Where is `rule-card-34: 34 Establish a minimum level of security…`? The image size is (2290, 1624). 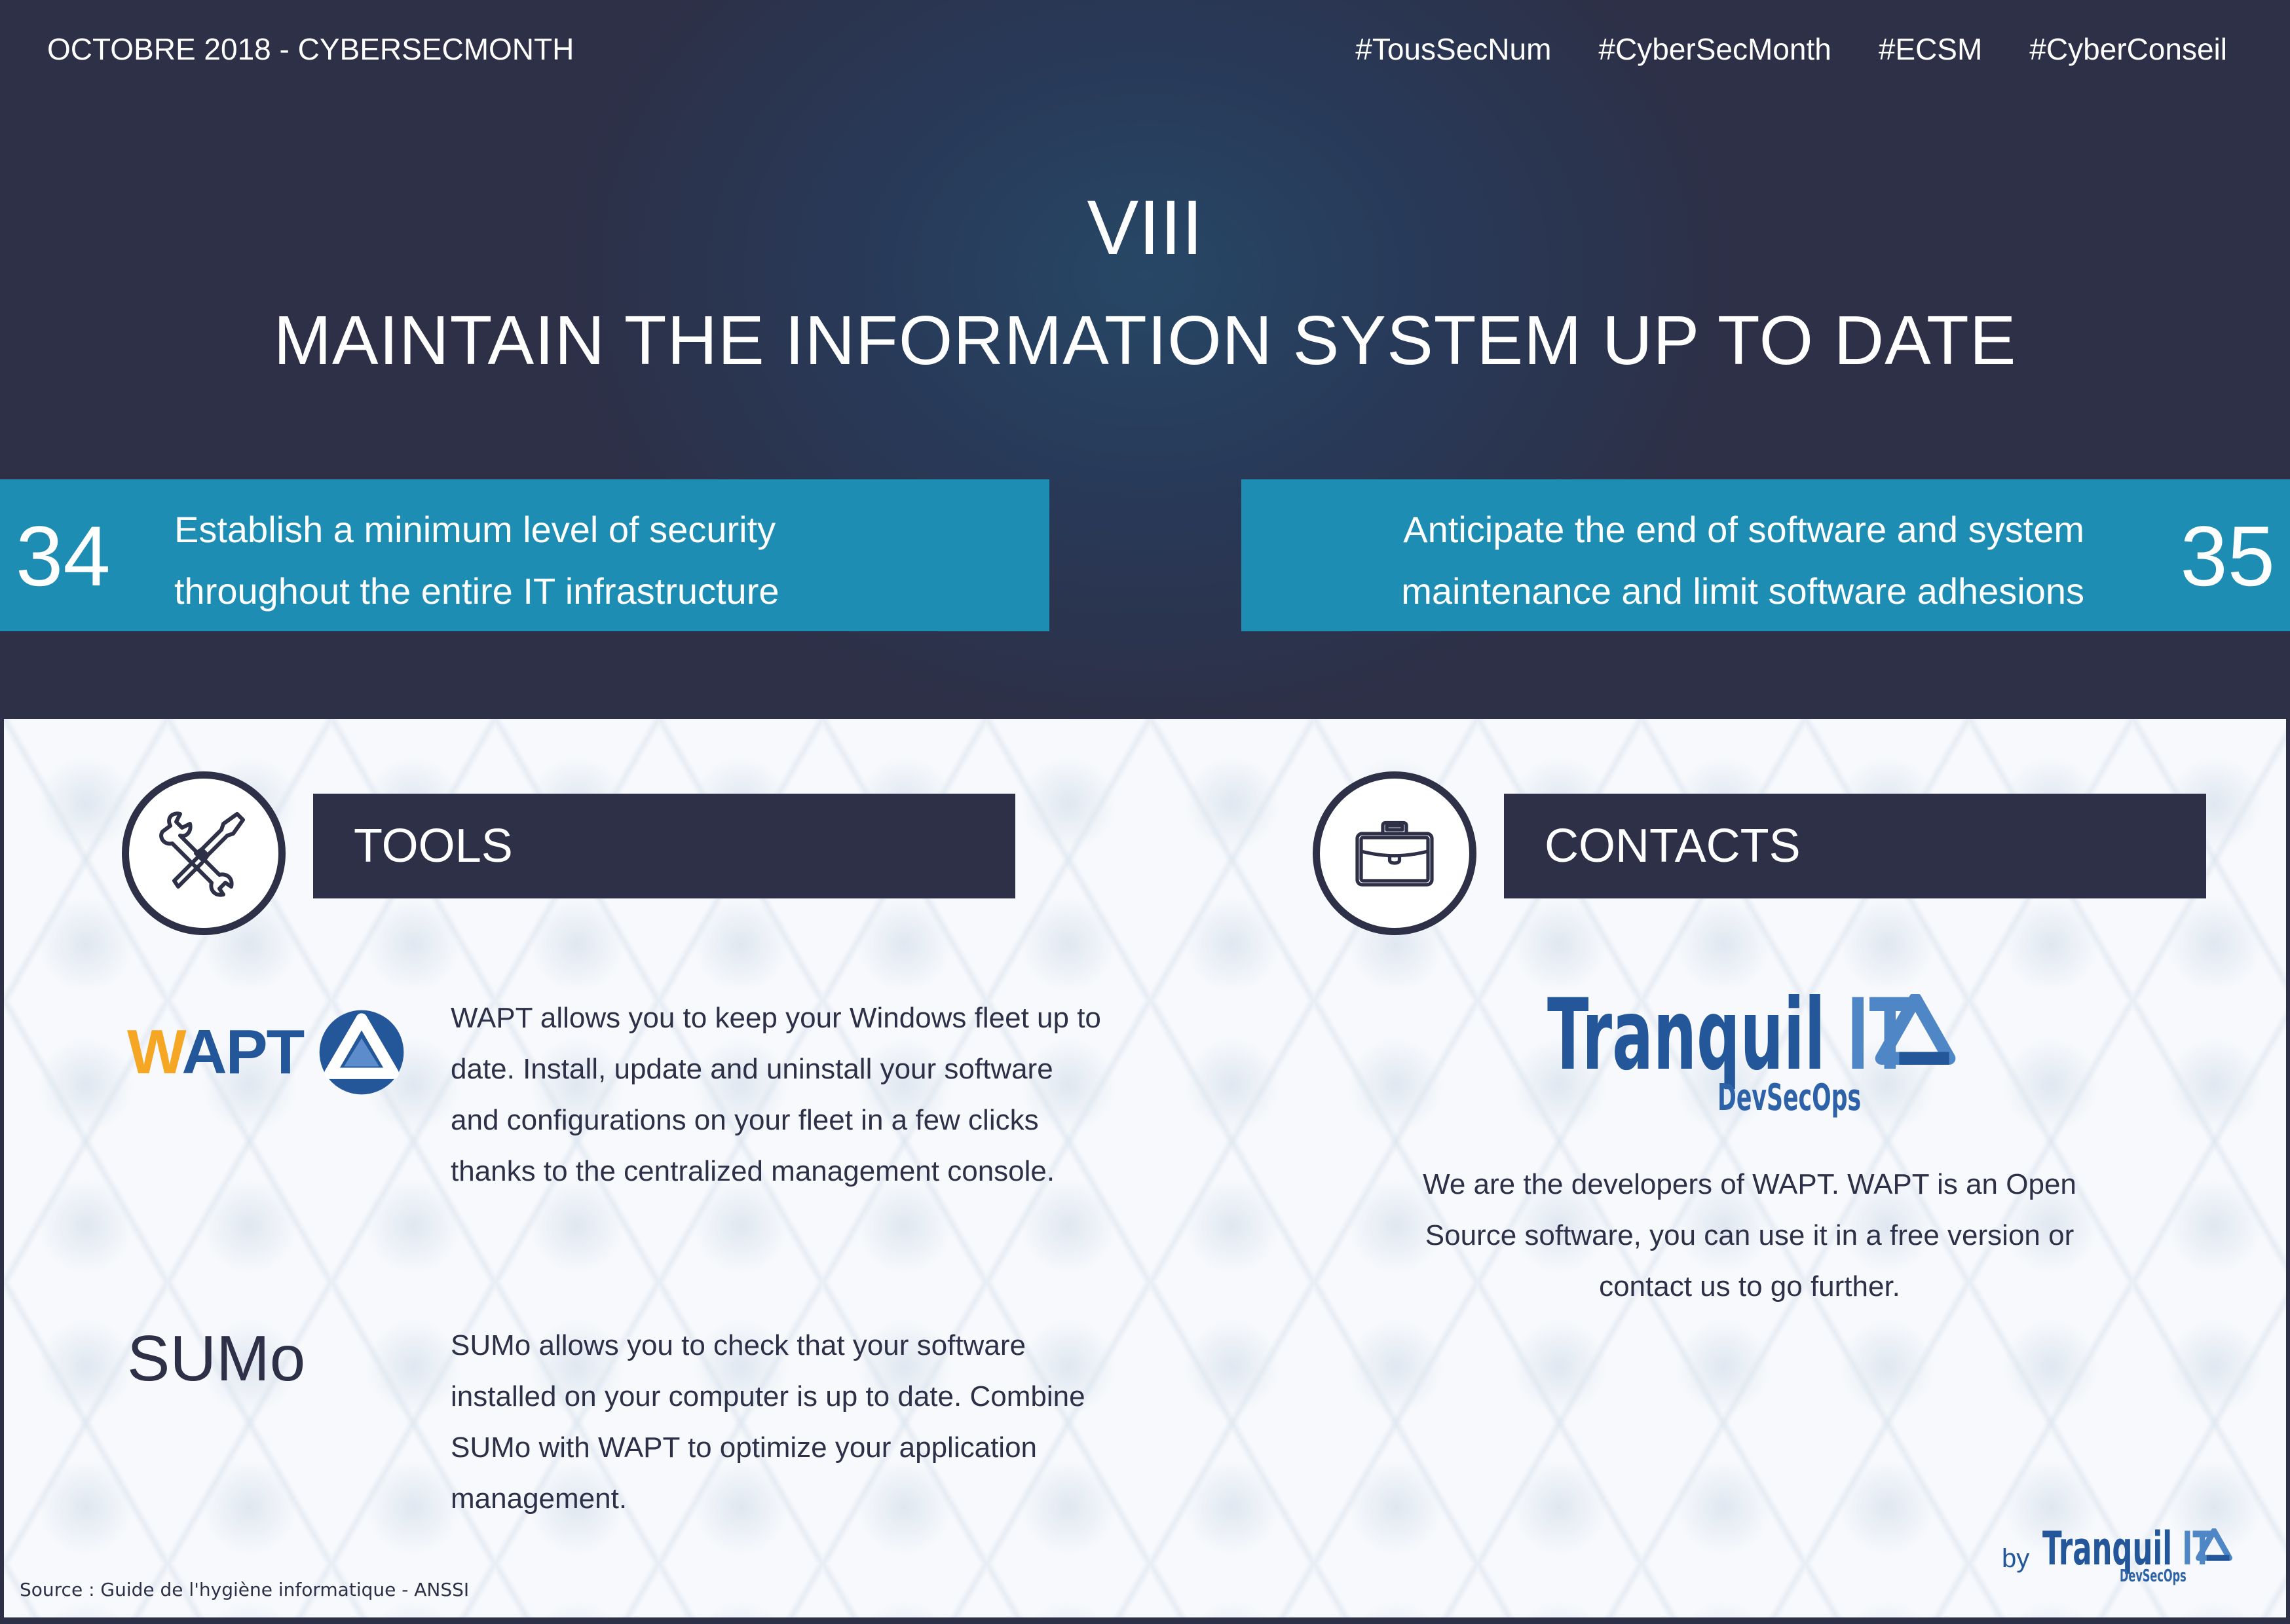 rule-card-34: 34 Establish a minimum level of security… is located at coordinates (524, 555).